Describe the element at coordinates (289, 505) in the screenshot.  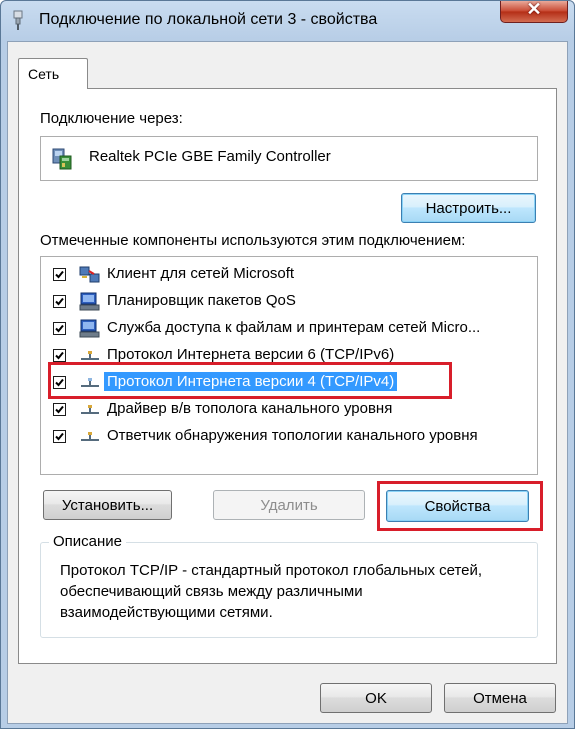
I see `remove-button: Удалить` at that location.